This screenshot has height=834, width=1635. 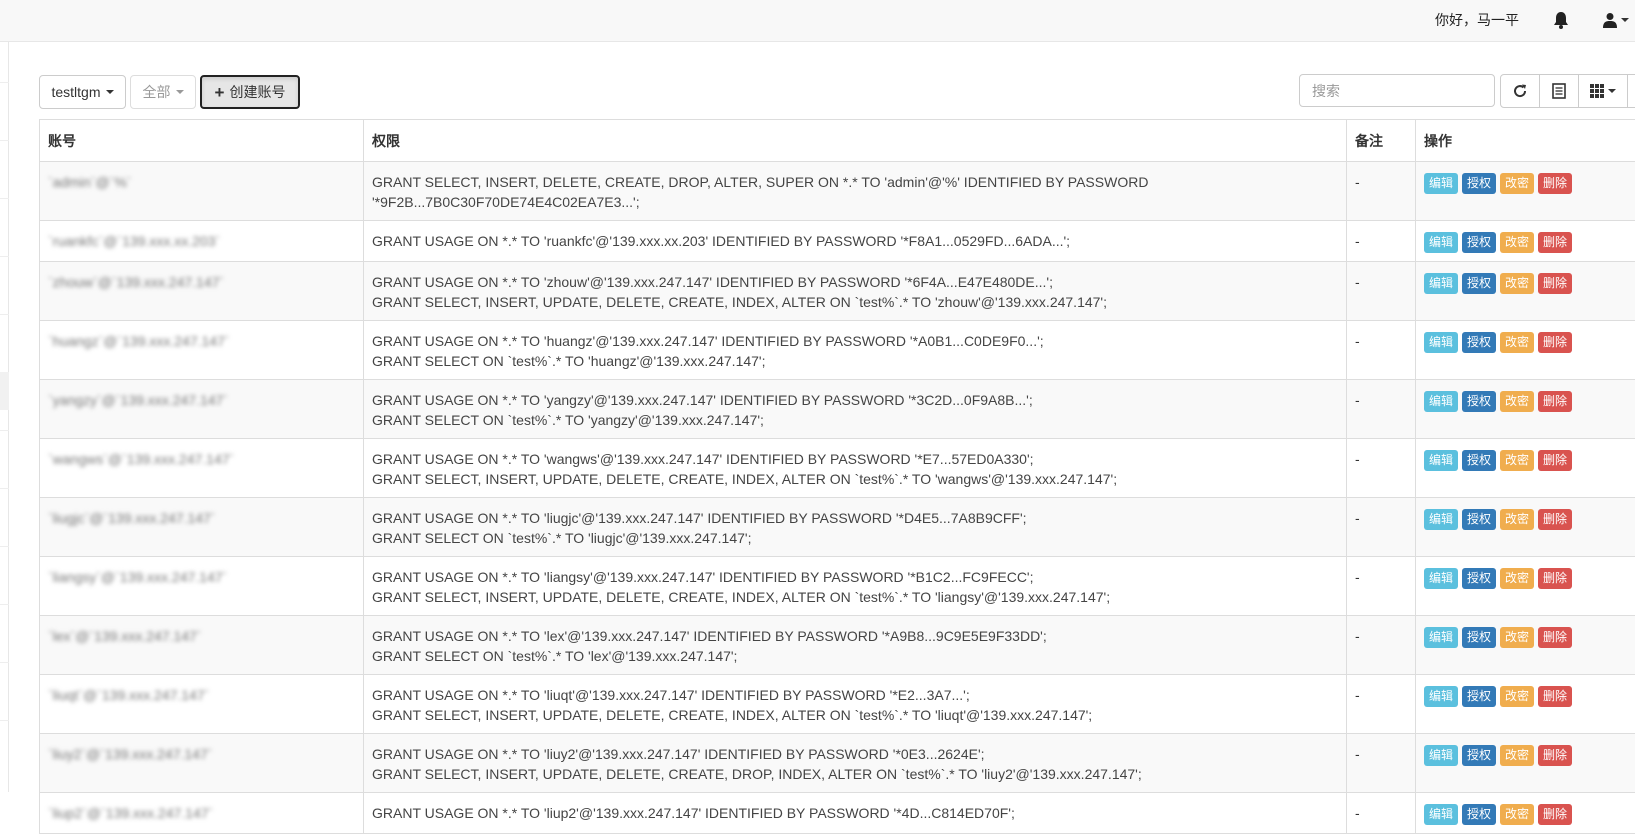 I want to click on table-toolbar-buttons, so click(x=1567, y=91).